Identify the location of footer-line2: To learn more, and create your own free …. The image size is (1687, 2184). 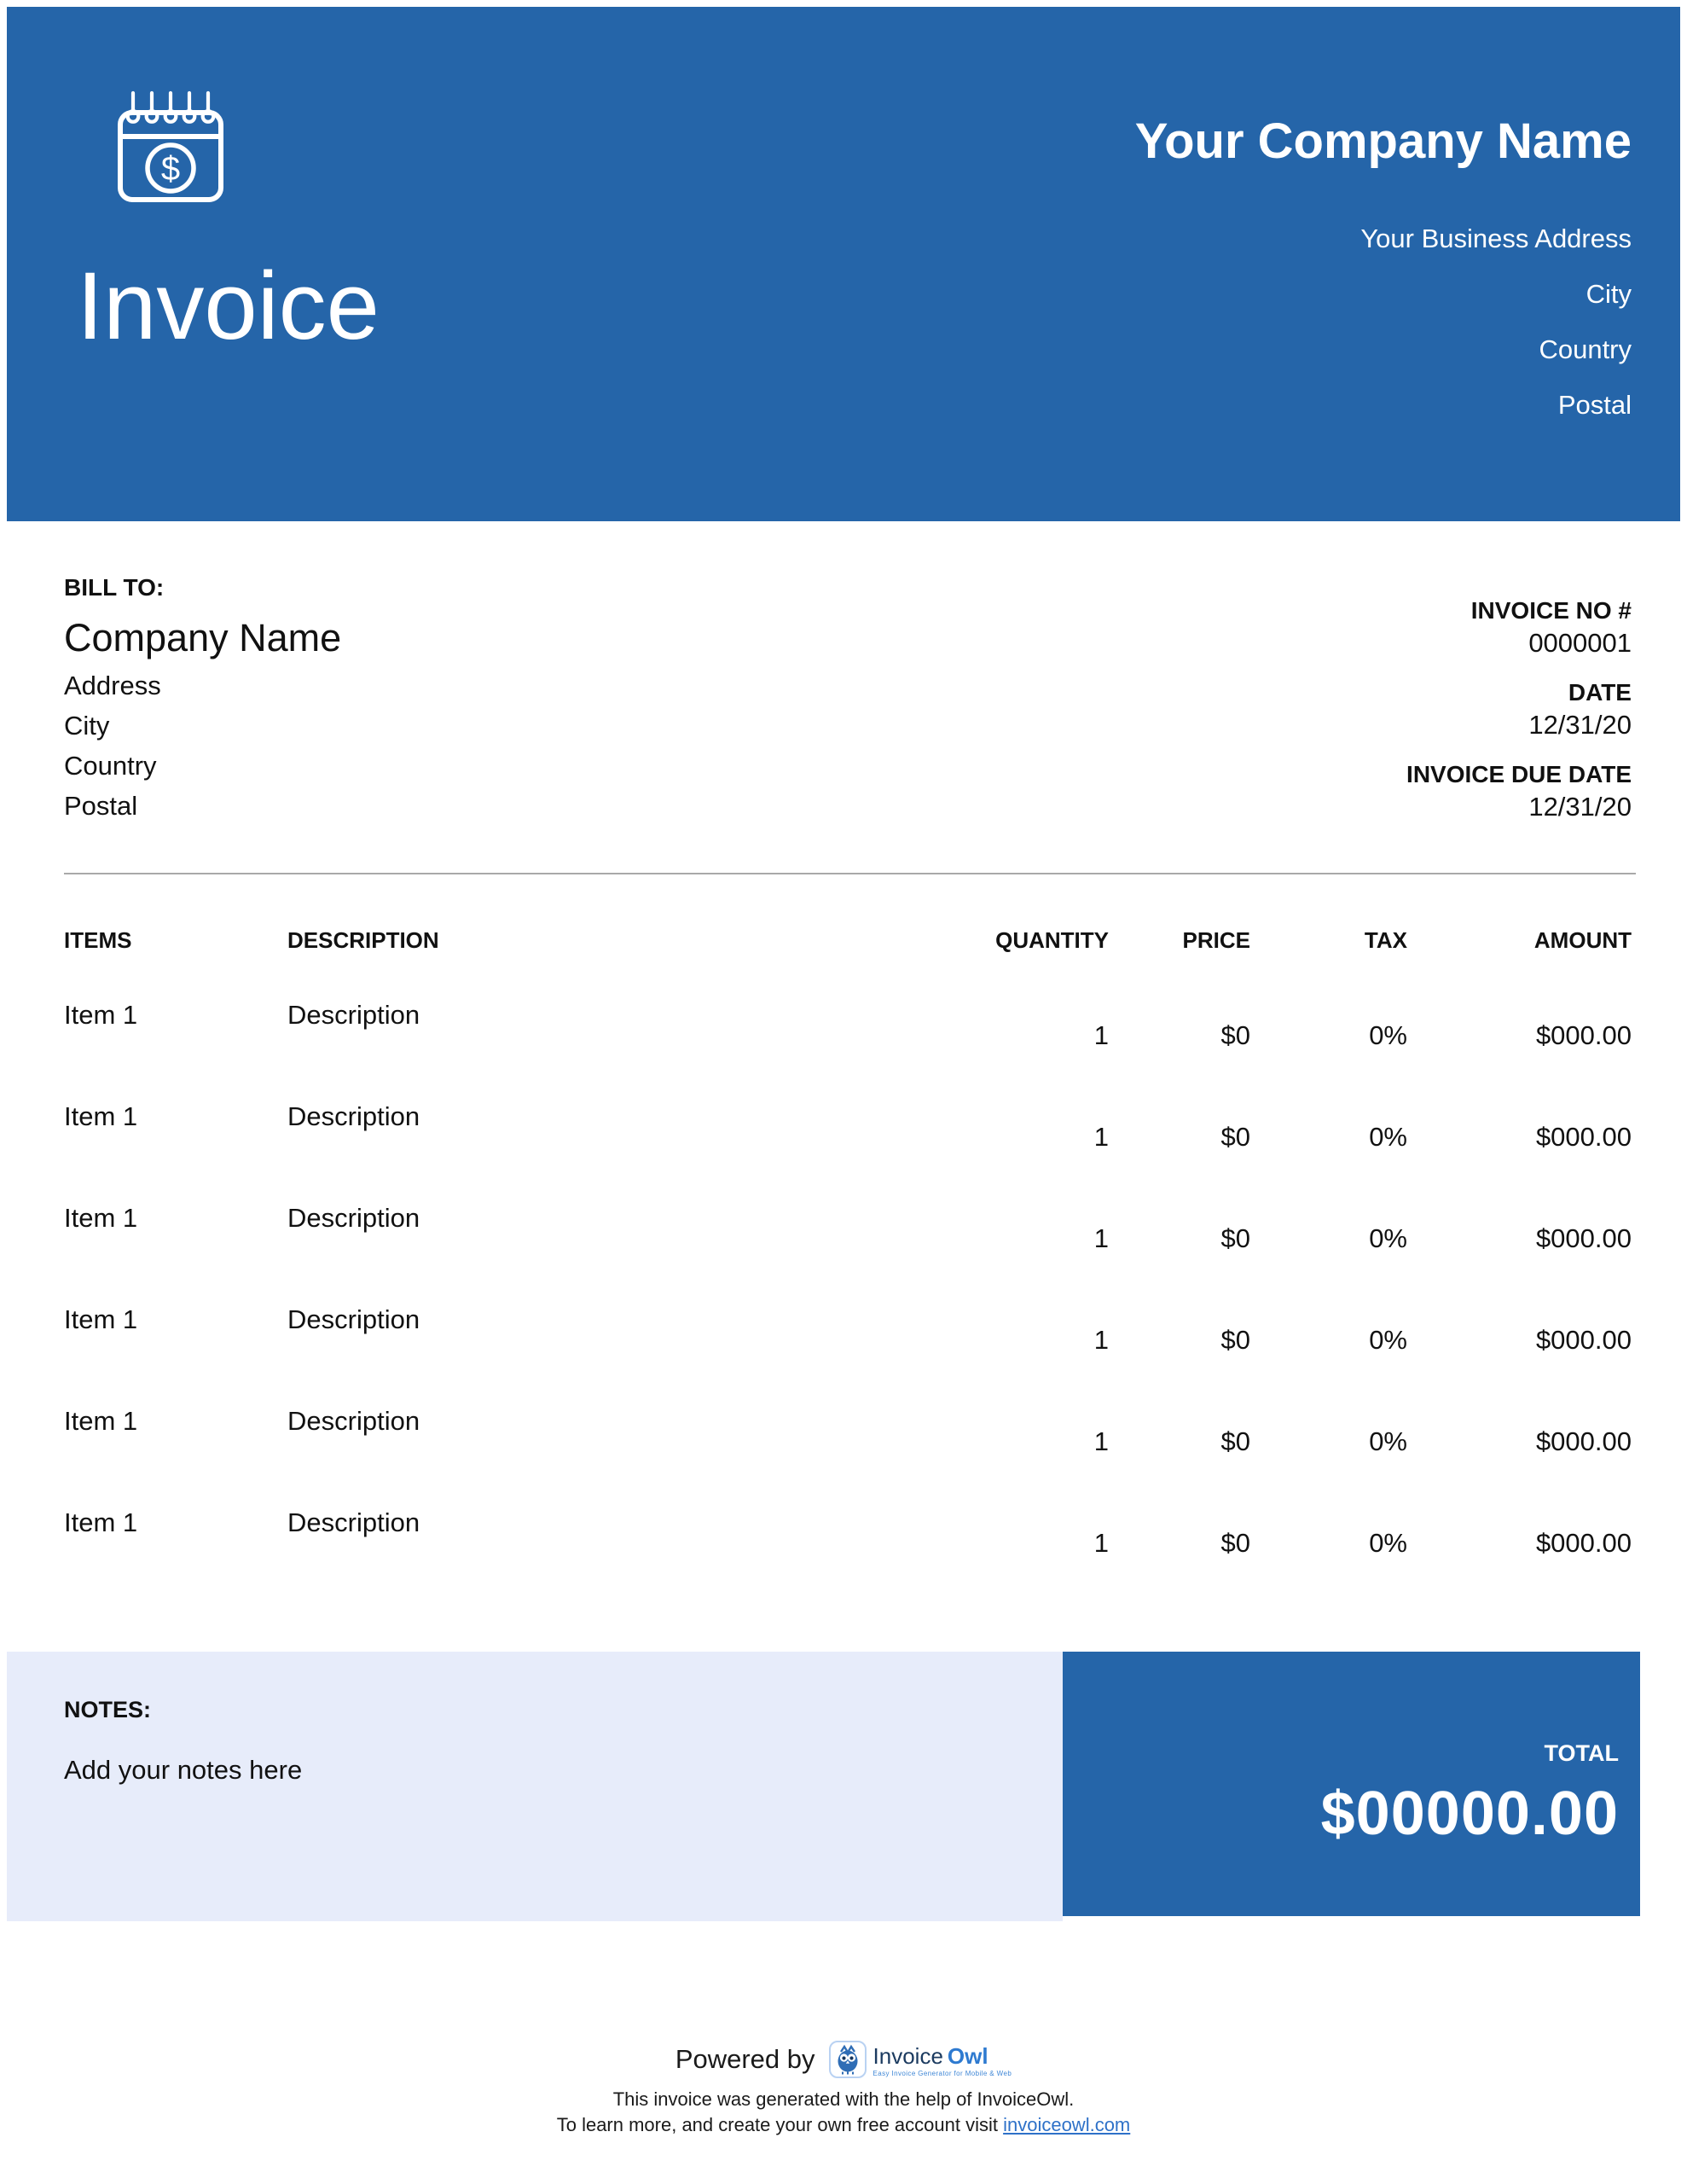
(843, 2125).